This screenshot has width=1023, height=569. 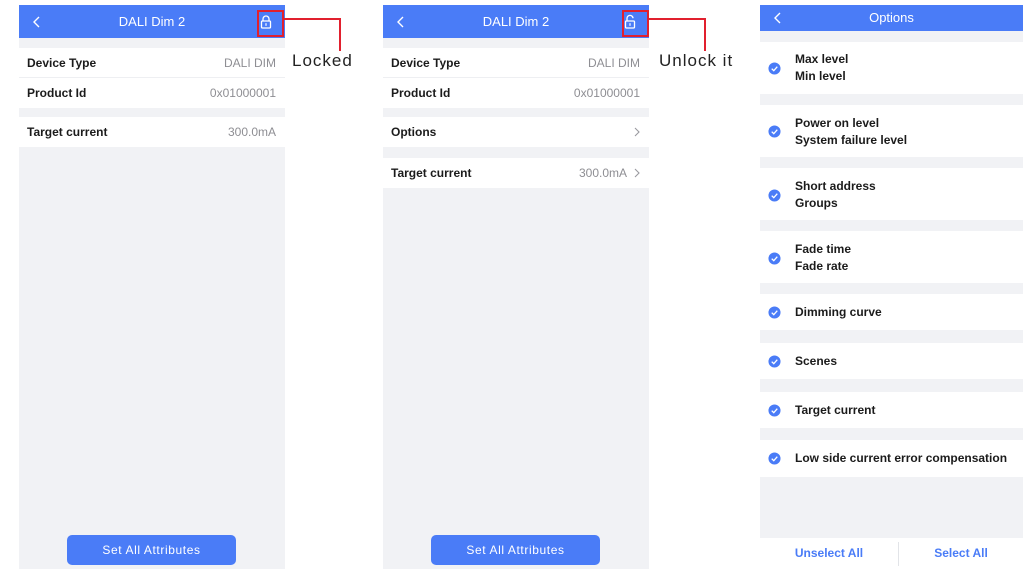 I want to click on option-label: Scenes, so click(x=816, y=361).